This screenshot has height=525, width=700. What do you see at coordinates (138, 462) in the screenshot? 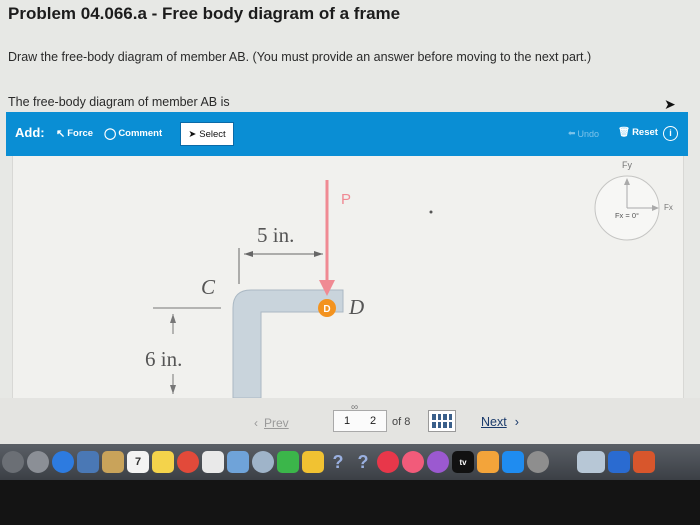
I see `calendar-icon: 7` at bounding box center [138, 462].